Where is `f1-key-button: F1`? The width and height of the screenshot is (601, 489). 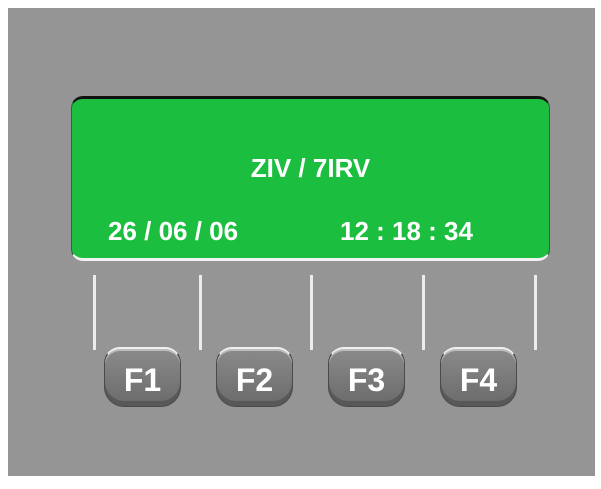 f1-key-button: F1 is located at coordinates (142, 377).